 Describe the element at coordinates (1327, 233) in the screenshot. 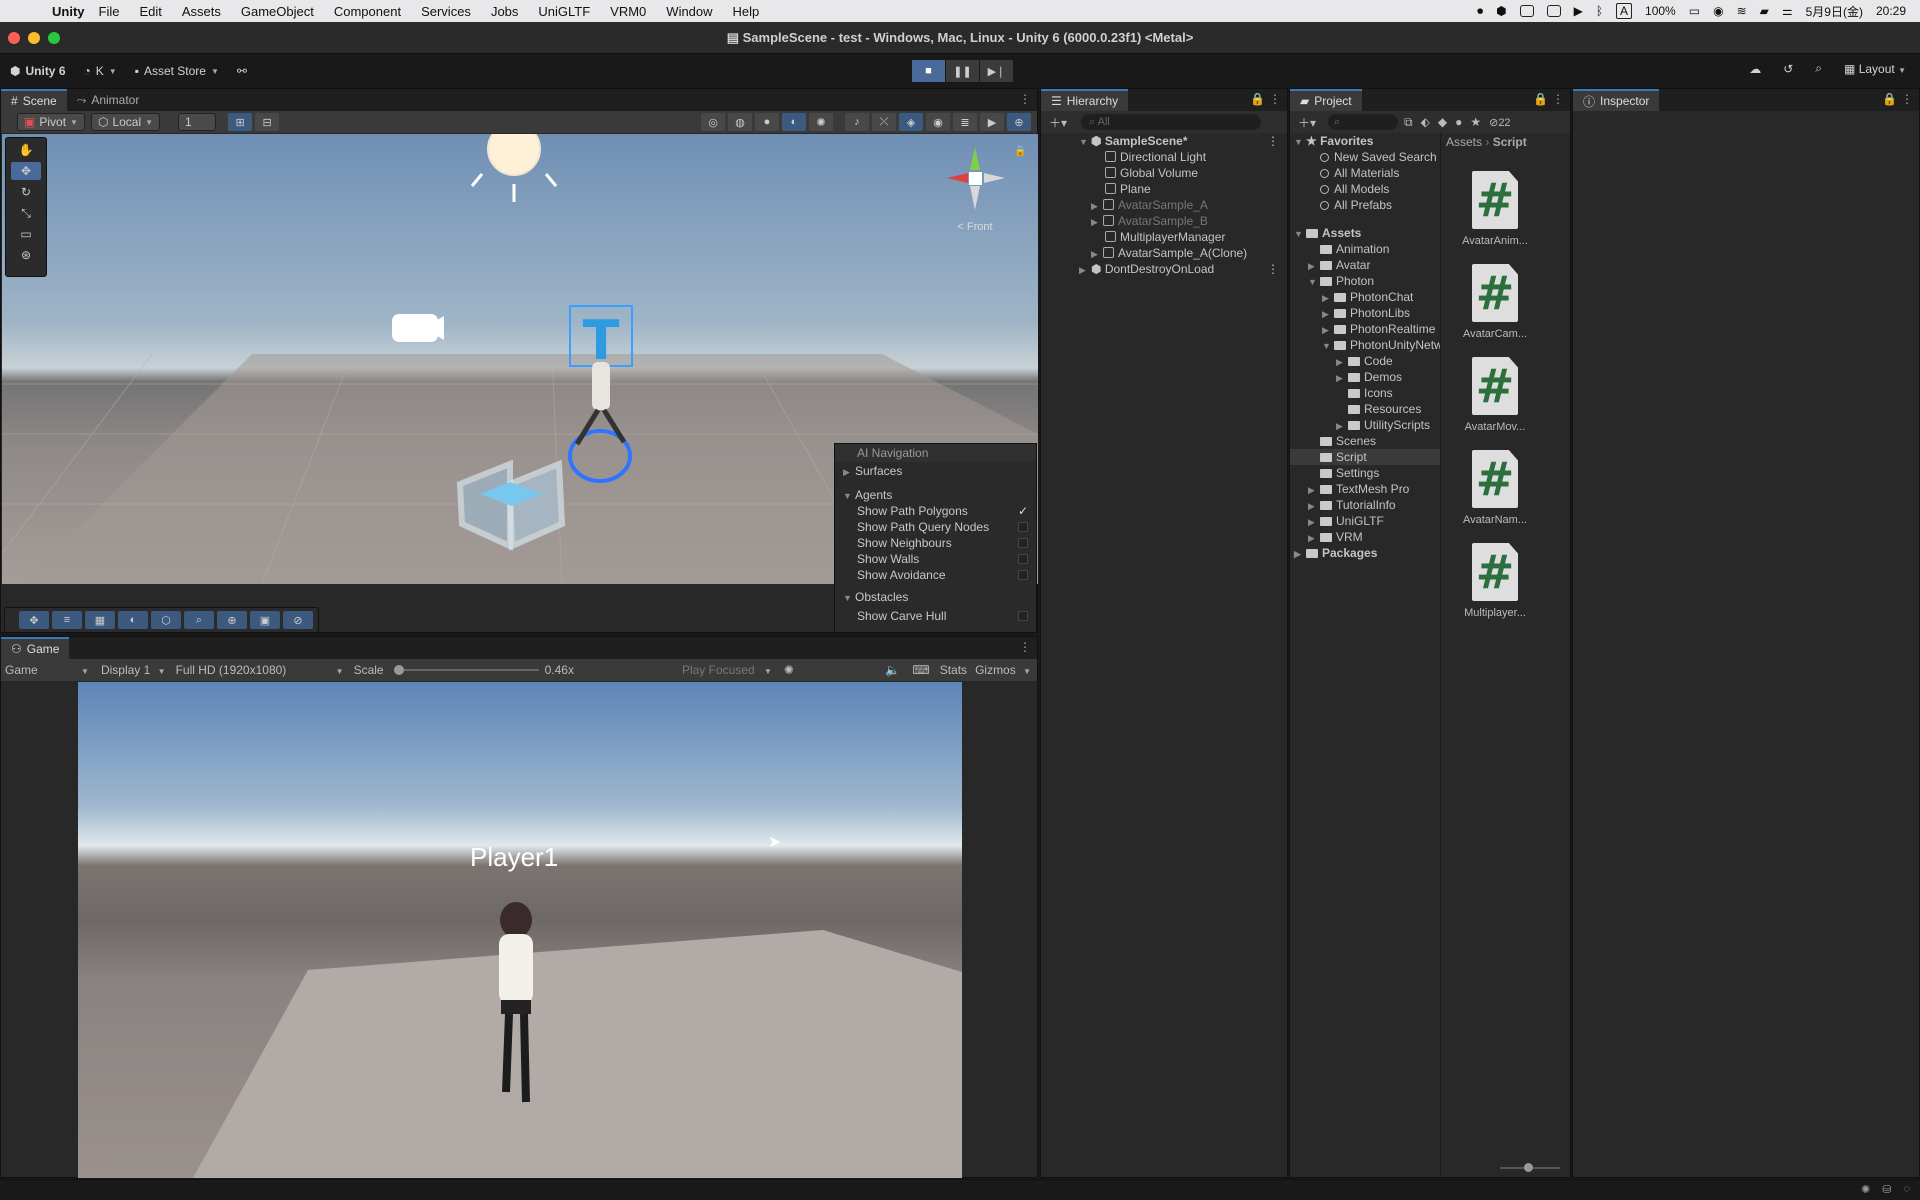

I see `assets-root: ▼ Assets` at that location.